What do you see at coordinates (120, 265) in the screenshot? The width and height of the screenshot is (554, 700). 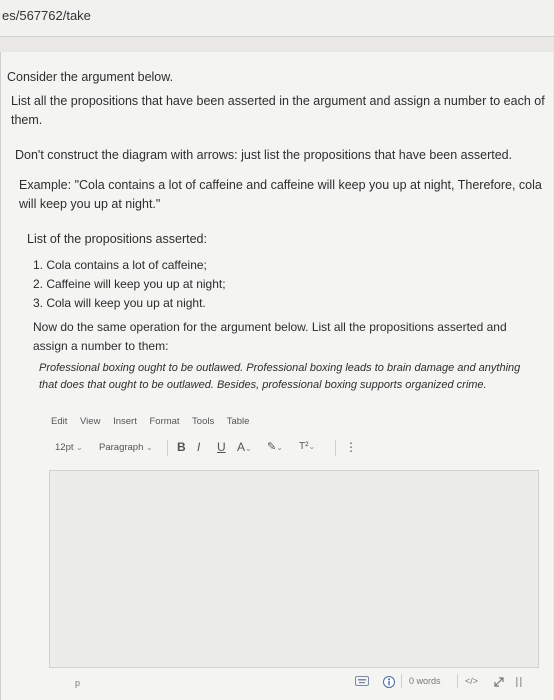 I see `list-item: 1. Cola contains a lot of caffeine;` at bounding box center [120, 265].